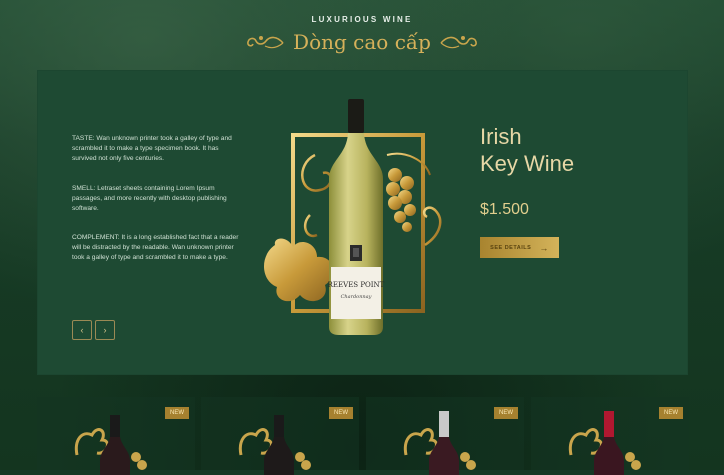  I want to click on product-name-line2: Key Wine, so click(527, 163).